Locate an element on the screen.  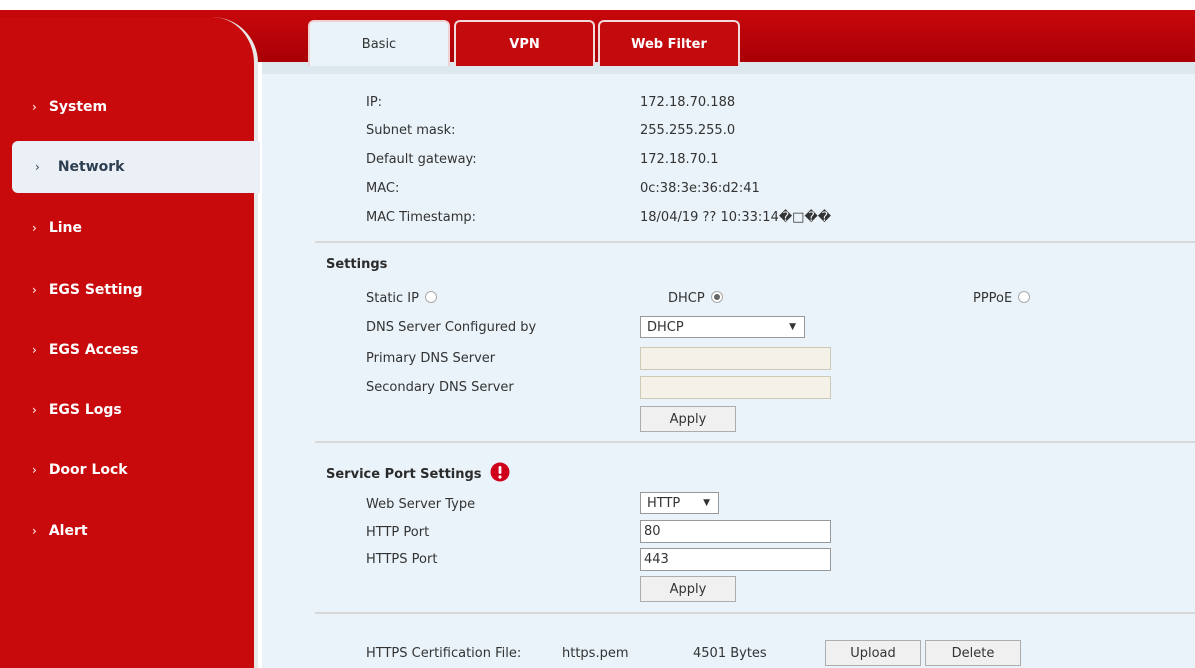
sidebar-item-door-lock: › Door Lock is located at coordinates (129, 470).